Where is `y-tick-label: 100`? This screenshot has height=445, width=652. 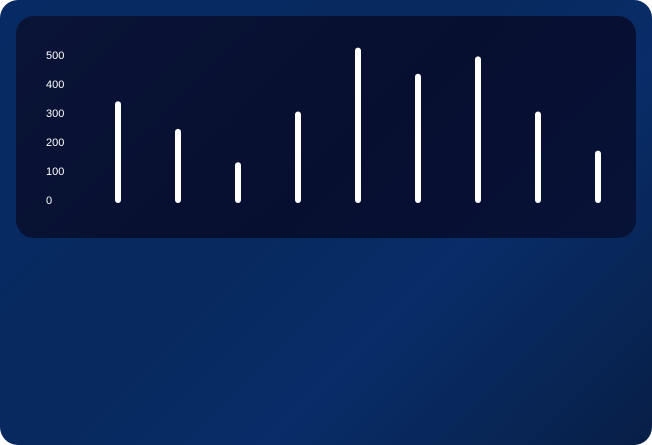 y-tick-label: 100 is located at coordinates (55, 172).